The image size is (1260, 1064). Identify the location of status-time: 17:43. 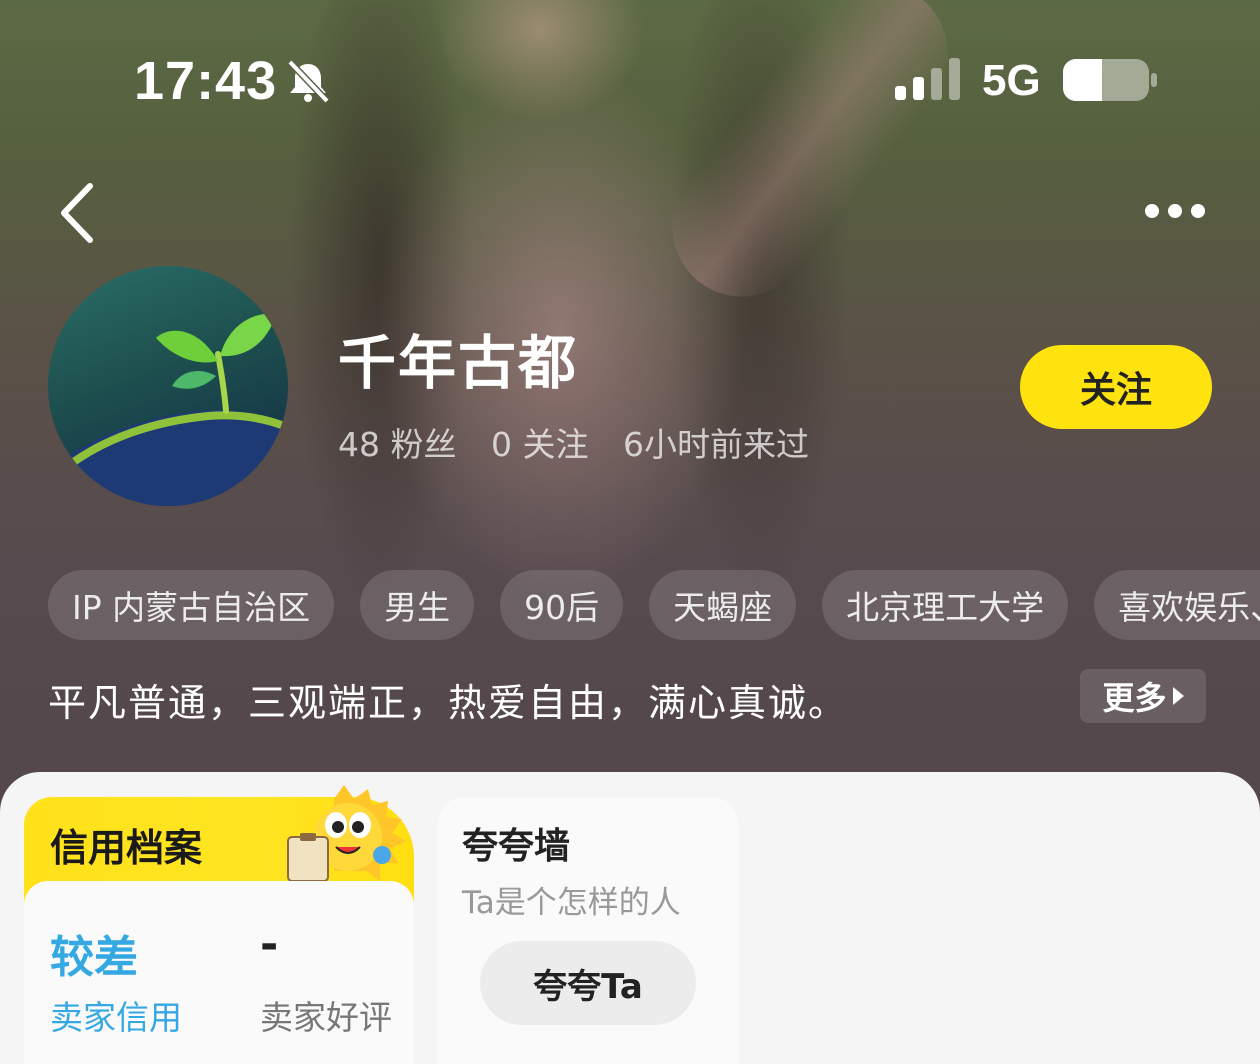
(206, 81).